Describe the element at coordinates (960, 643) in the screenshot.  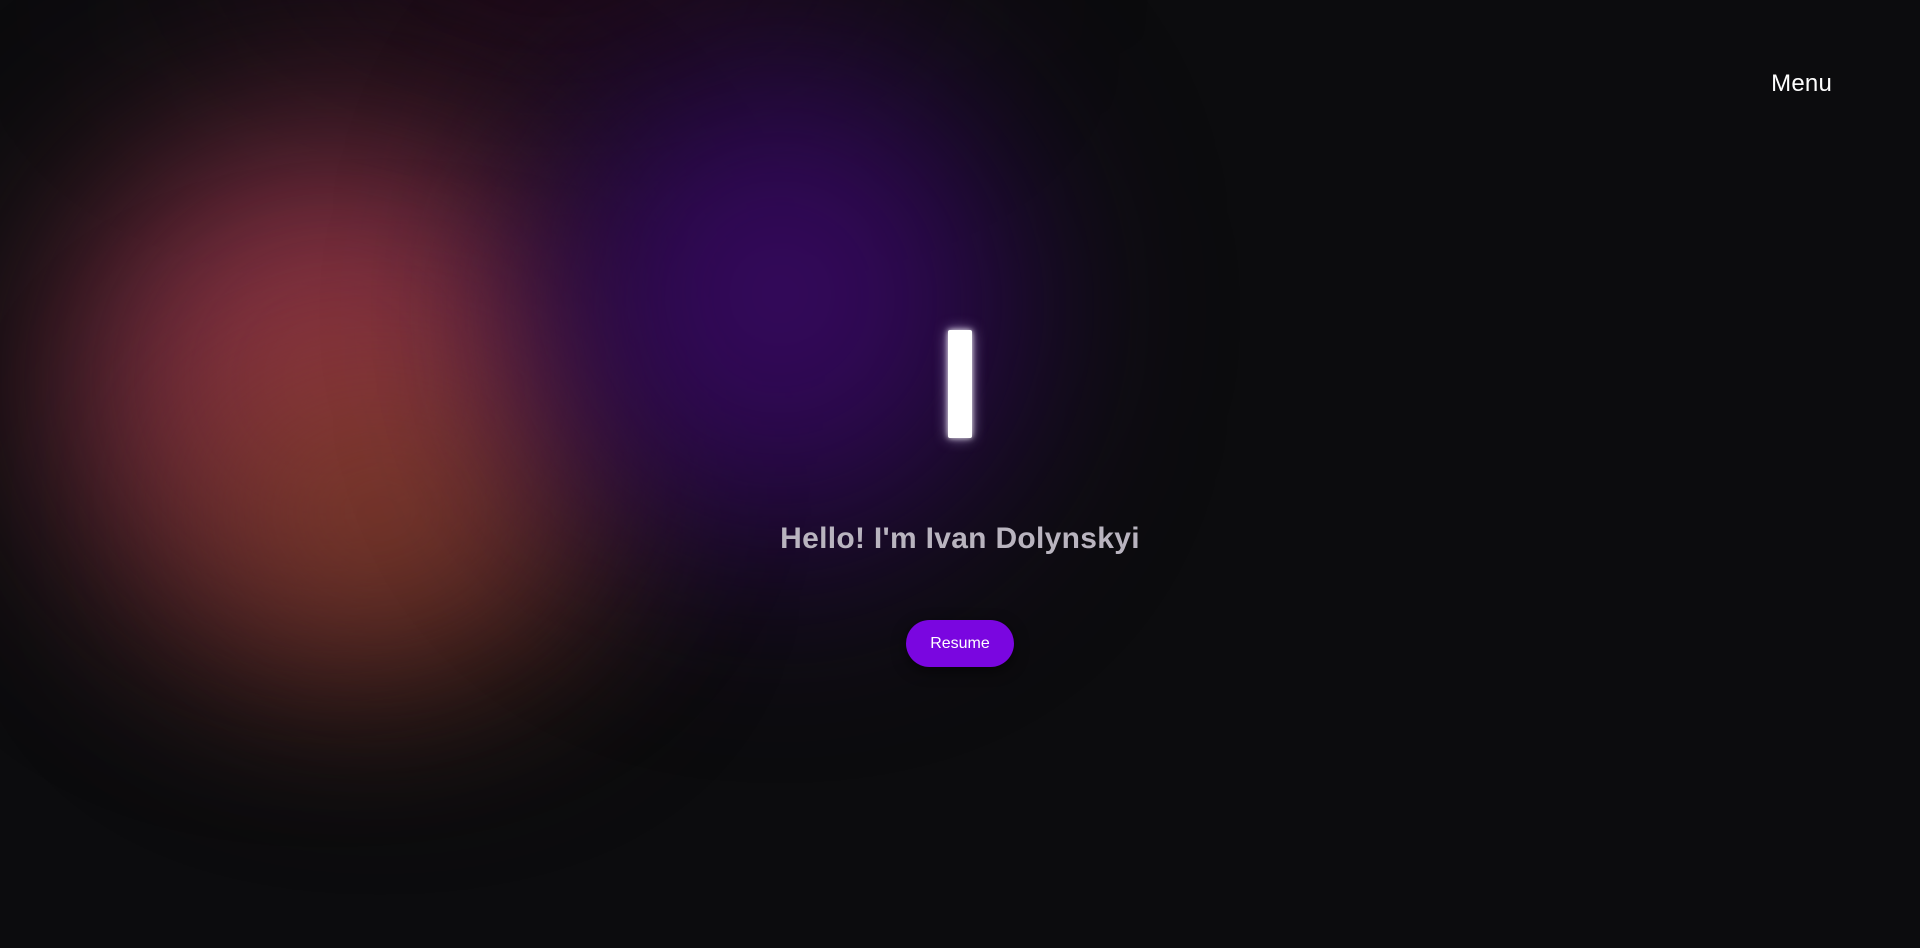
I see `resume-button: Resume` at that location.